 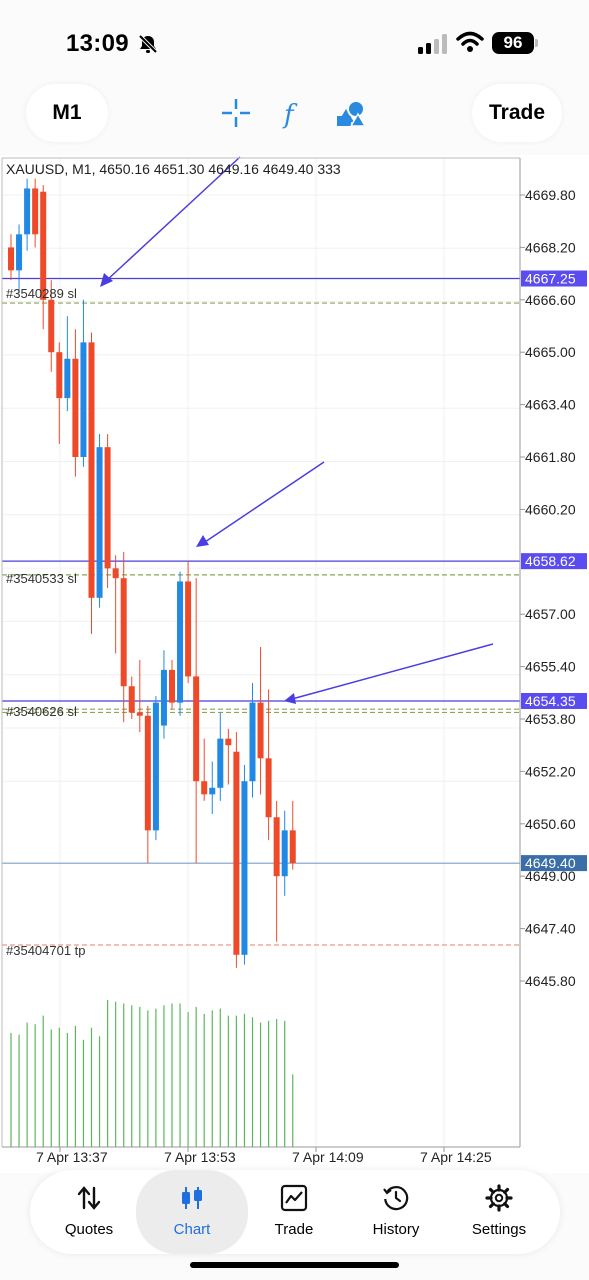 I want to click on bell-slash-icon, so click(x=148, y=44).